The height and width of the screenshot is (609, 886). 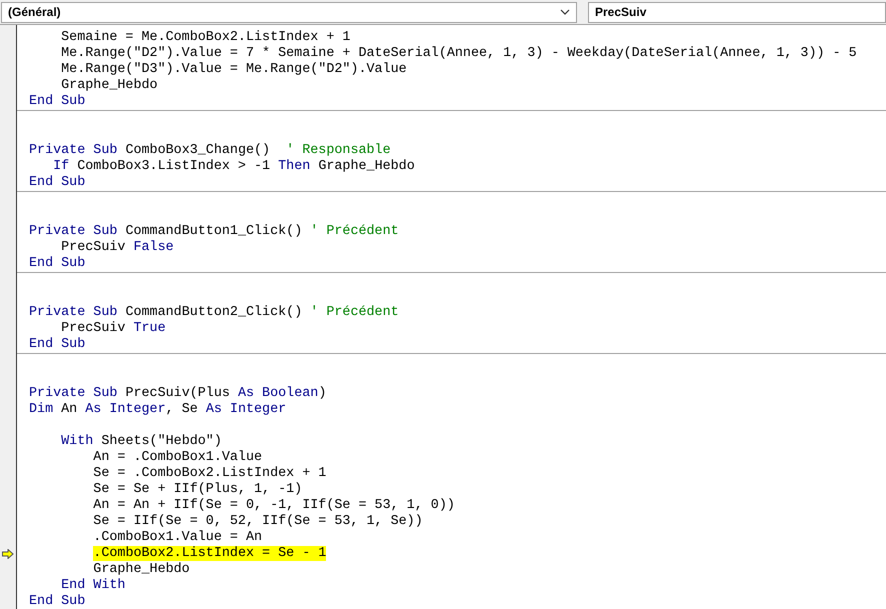 What do you see at coordinates (69, 409) in the screenshot?
I see `code-text: An` at bounding box center [69, 409].